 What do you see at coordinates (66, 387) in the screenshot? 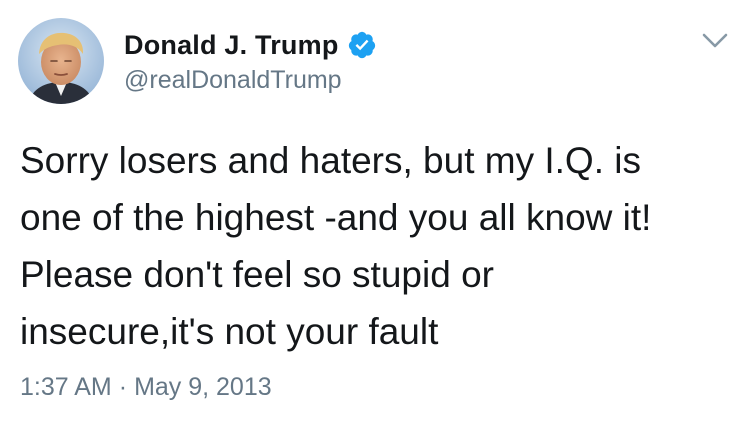
I see `tweet-time: 1:37 AM` at bounding box center [66, 387].